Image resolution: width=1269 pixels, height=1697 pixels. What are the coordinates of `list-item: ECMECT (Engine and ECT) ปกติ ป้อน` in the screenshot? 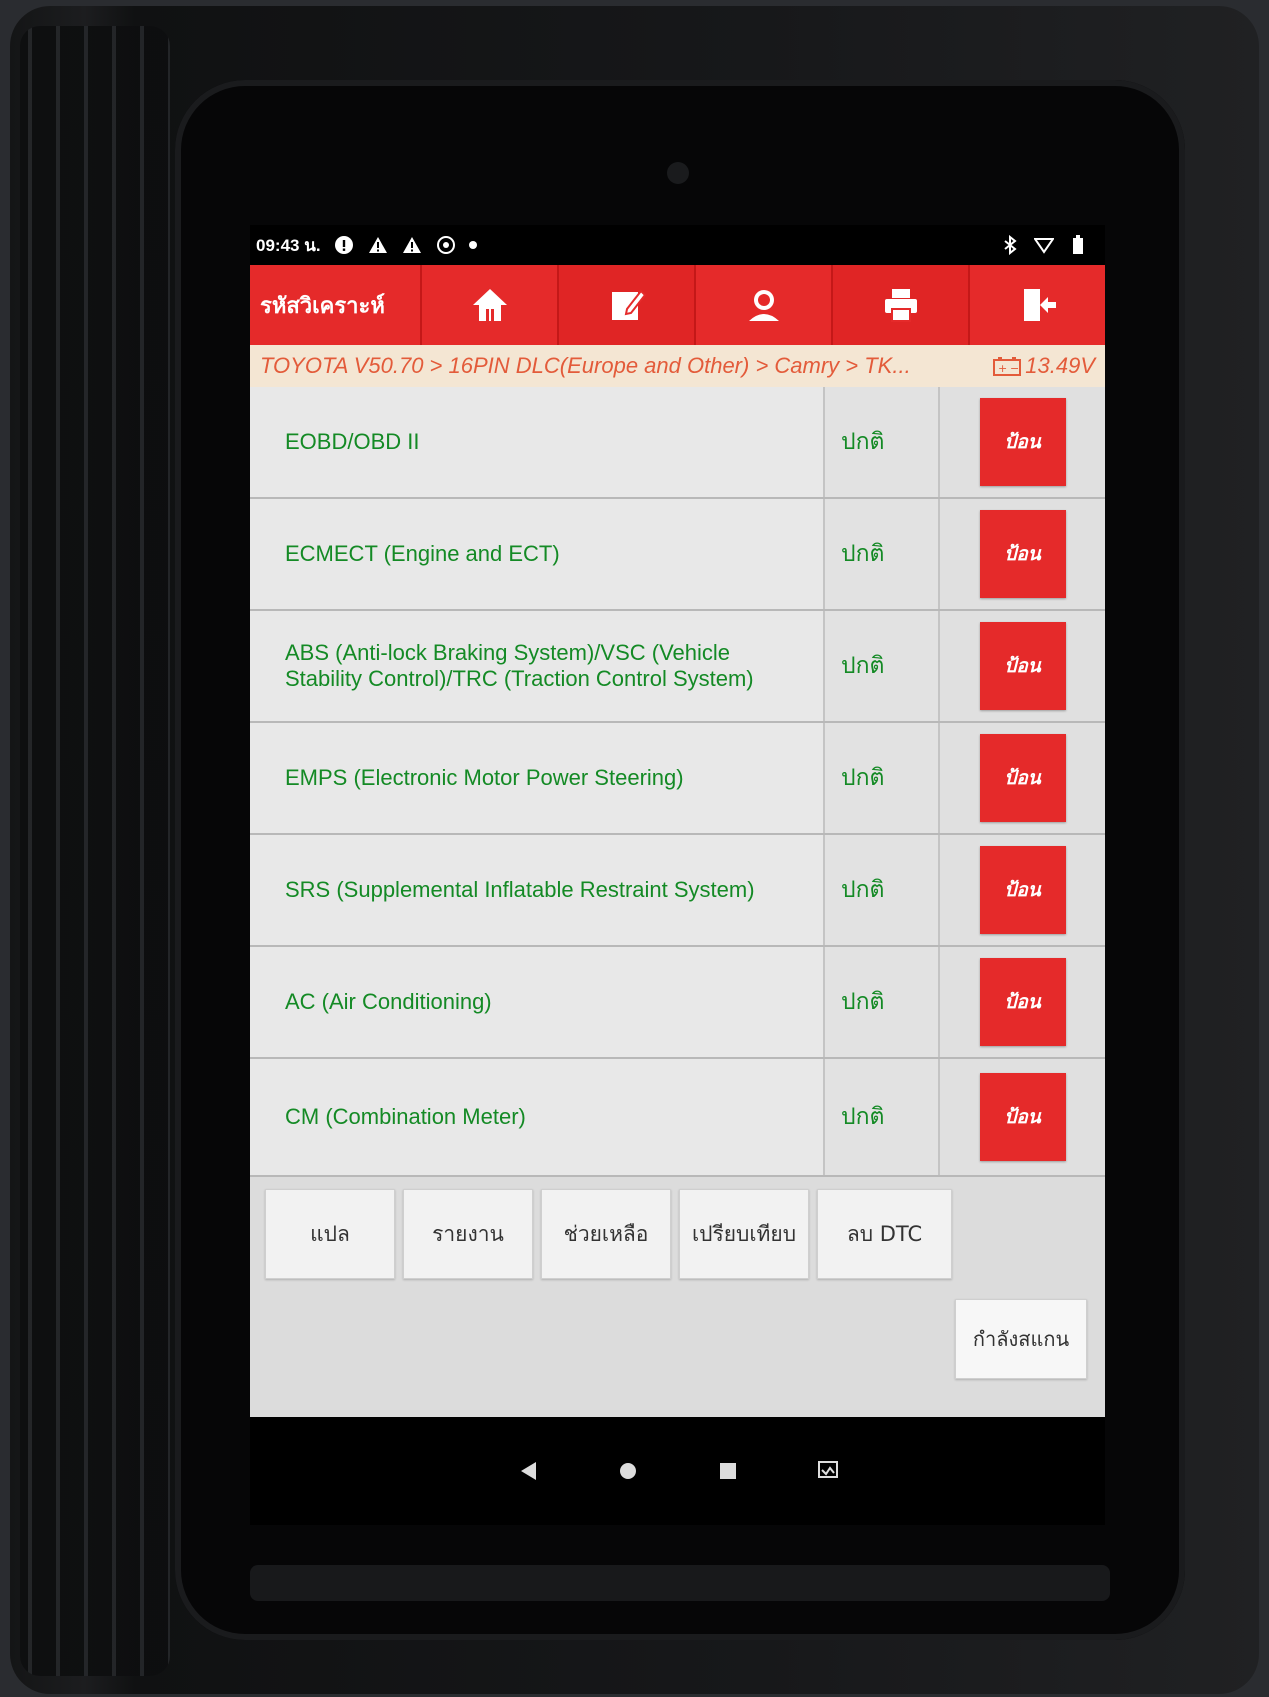 It's located at (677, 555).